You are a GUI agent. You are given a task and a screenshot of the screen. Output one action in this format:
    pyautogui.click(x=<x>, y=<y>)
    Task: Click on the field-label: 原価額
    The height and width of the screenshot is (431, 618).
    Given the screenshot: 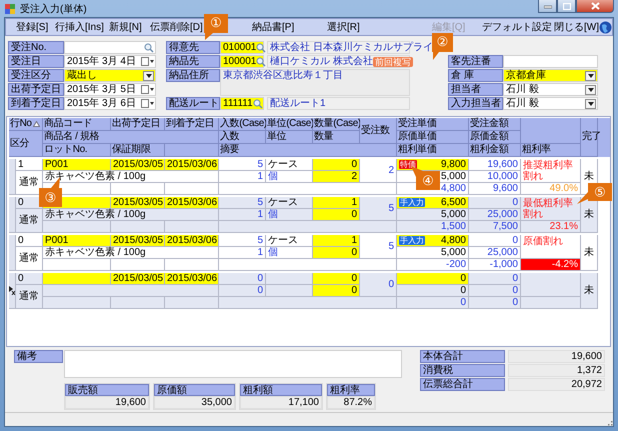 What is the action you would take?
    pyautogui.click(x=194, y=390)
    